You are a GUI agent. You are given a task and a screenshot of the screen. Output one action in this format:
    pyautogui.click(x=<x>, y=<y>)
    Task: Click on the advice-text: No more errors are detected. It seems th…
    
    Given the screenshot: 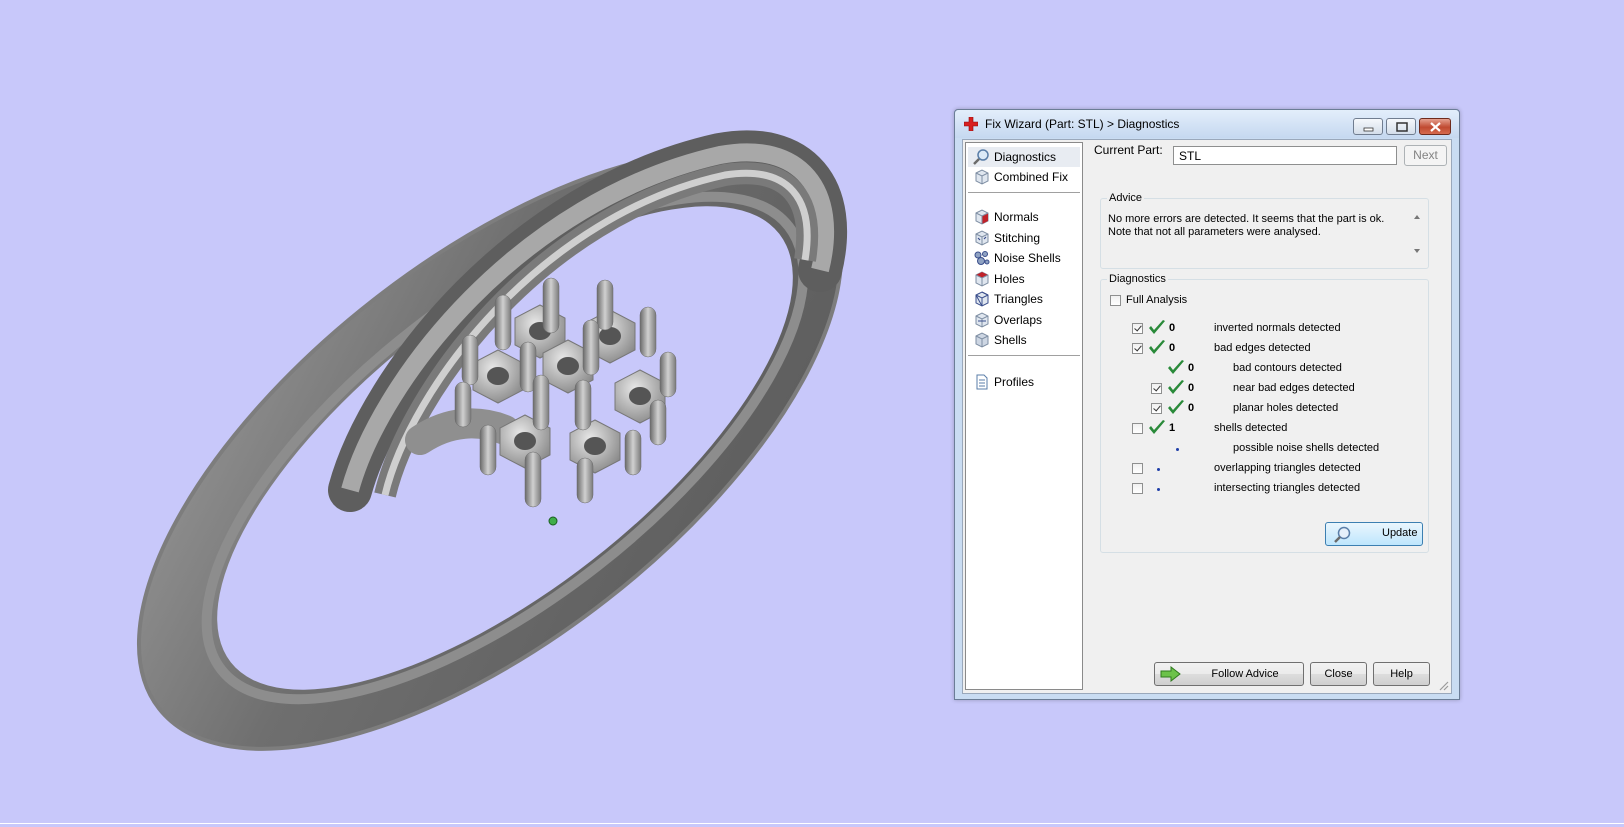 What is the action you would take?
    pyautogui.click(x=1253, y=236)
    